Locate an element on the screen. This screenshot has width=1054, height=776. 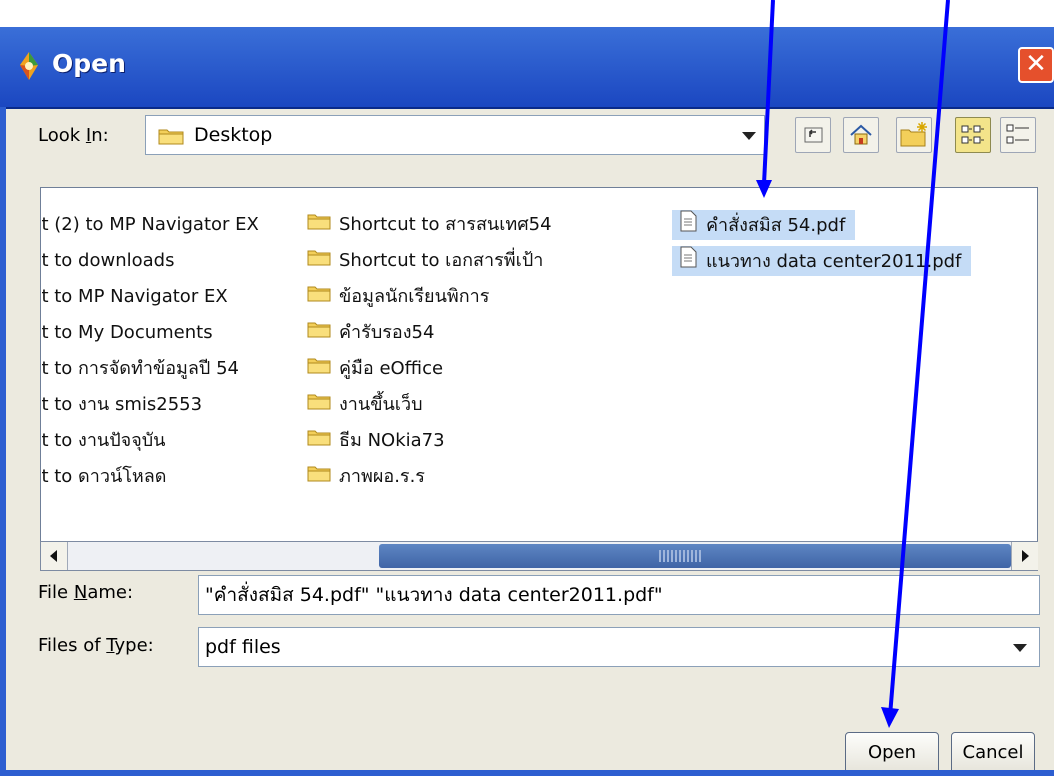
file-type-select: pdf files is located at coordinates (619, 647).